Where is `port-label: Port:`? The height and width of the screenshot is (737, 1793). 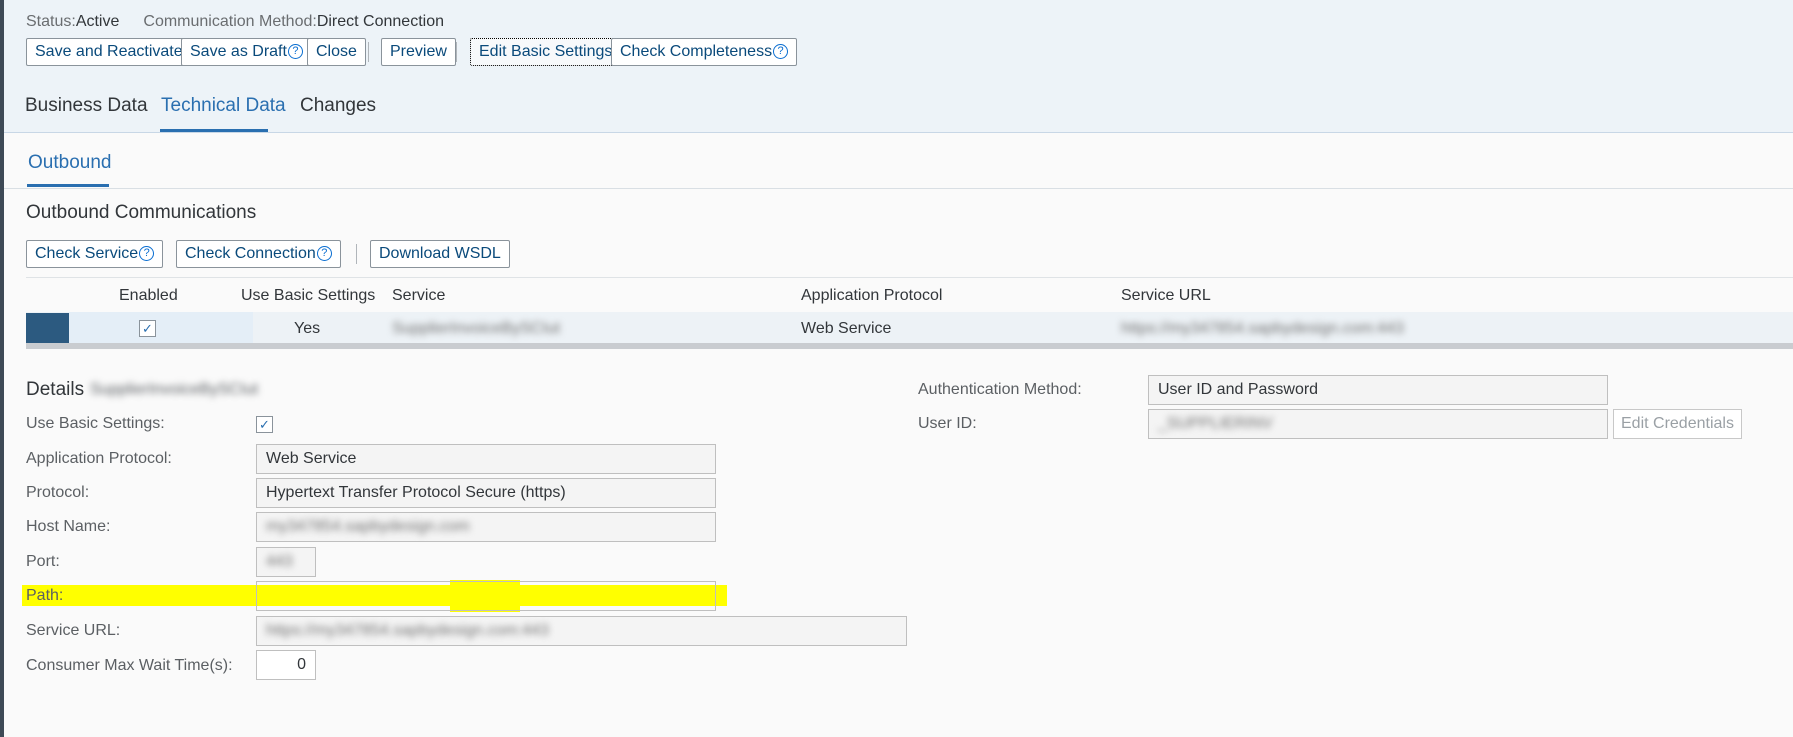
port-label: Port: is located at coordinates (43, 561).